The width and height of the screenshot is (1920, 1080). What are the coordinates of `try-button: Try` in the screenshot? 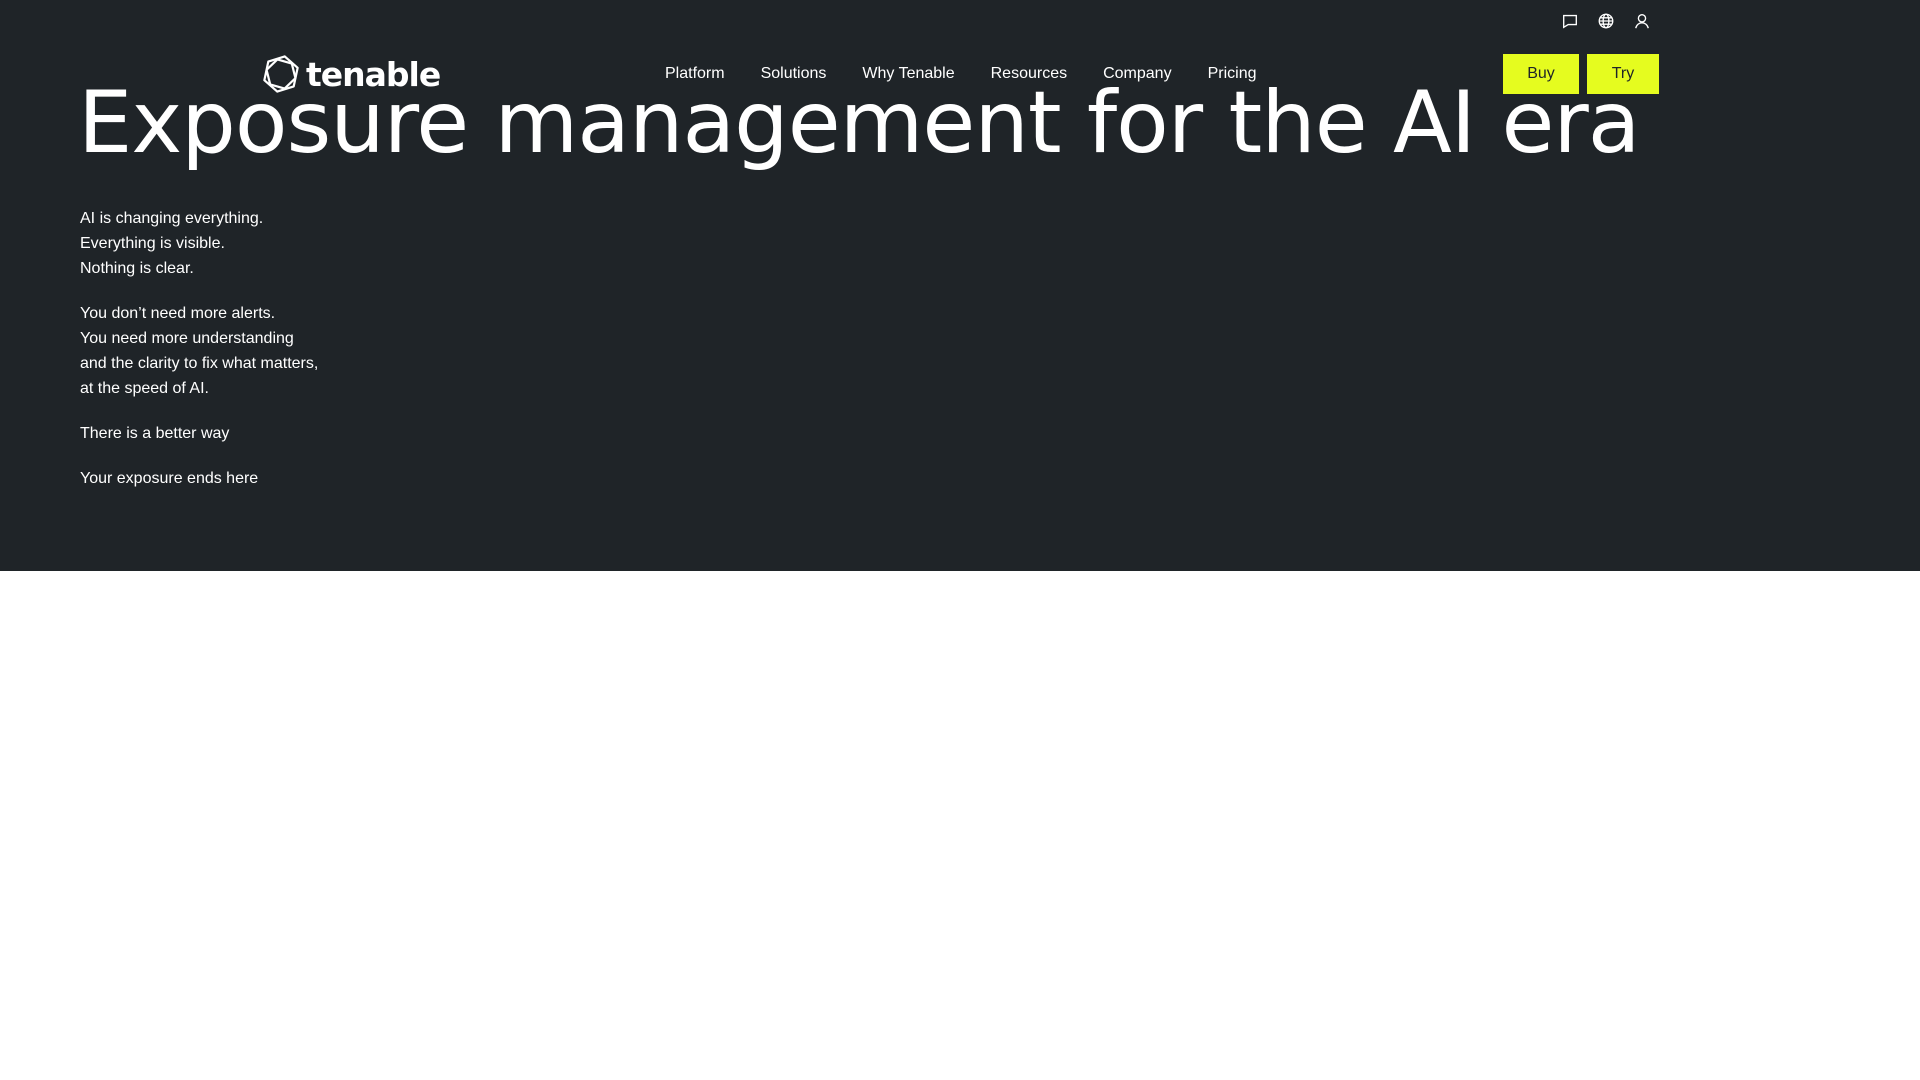 It's located at (1623, 74).